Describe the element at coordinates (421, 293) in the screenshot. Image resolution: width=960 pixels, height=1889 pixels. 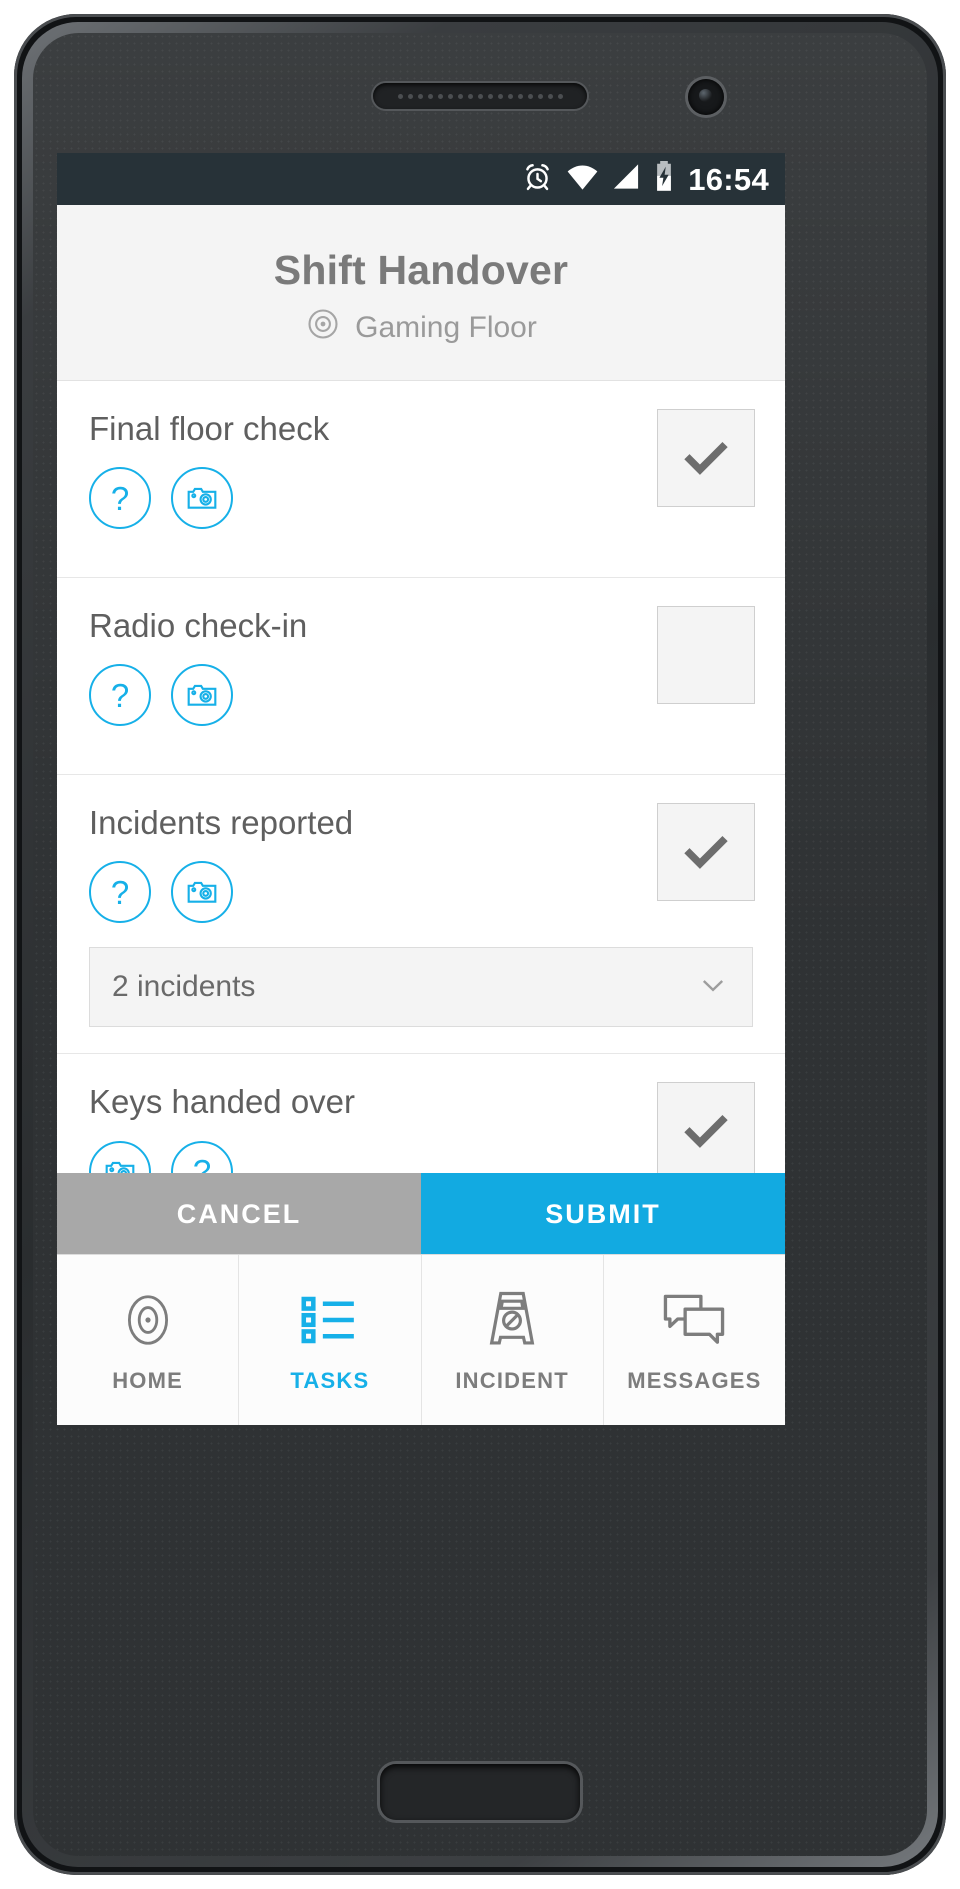
I see `app-header: Shift Handover Gaming Floor` at that location.